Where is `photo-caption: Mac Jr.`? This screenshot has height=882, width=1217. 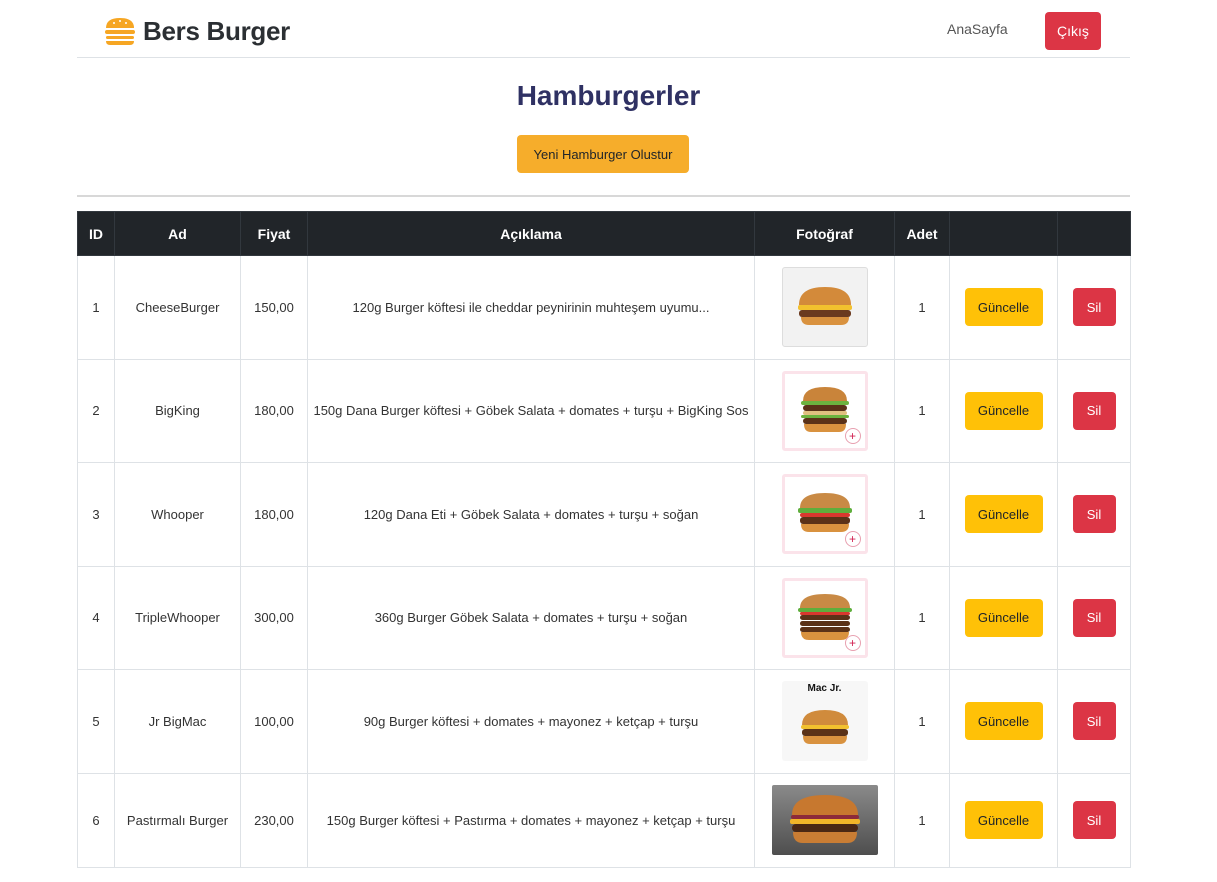
photo-caption: Mac Jr. is located at coordinates (824, 689).